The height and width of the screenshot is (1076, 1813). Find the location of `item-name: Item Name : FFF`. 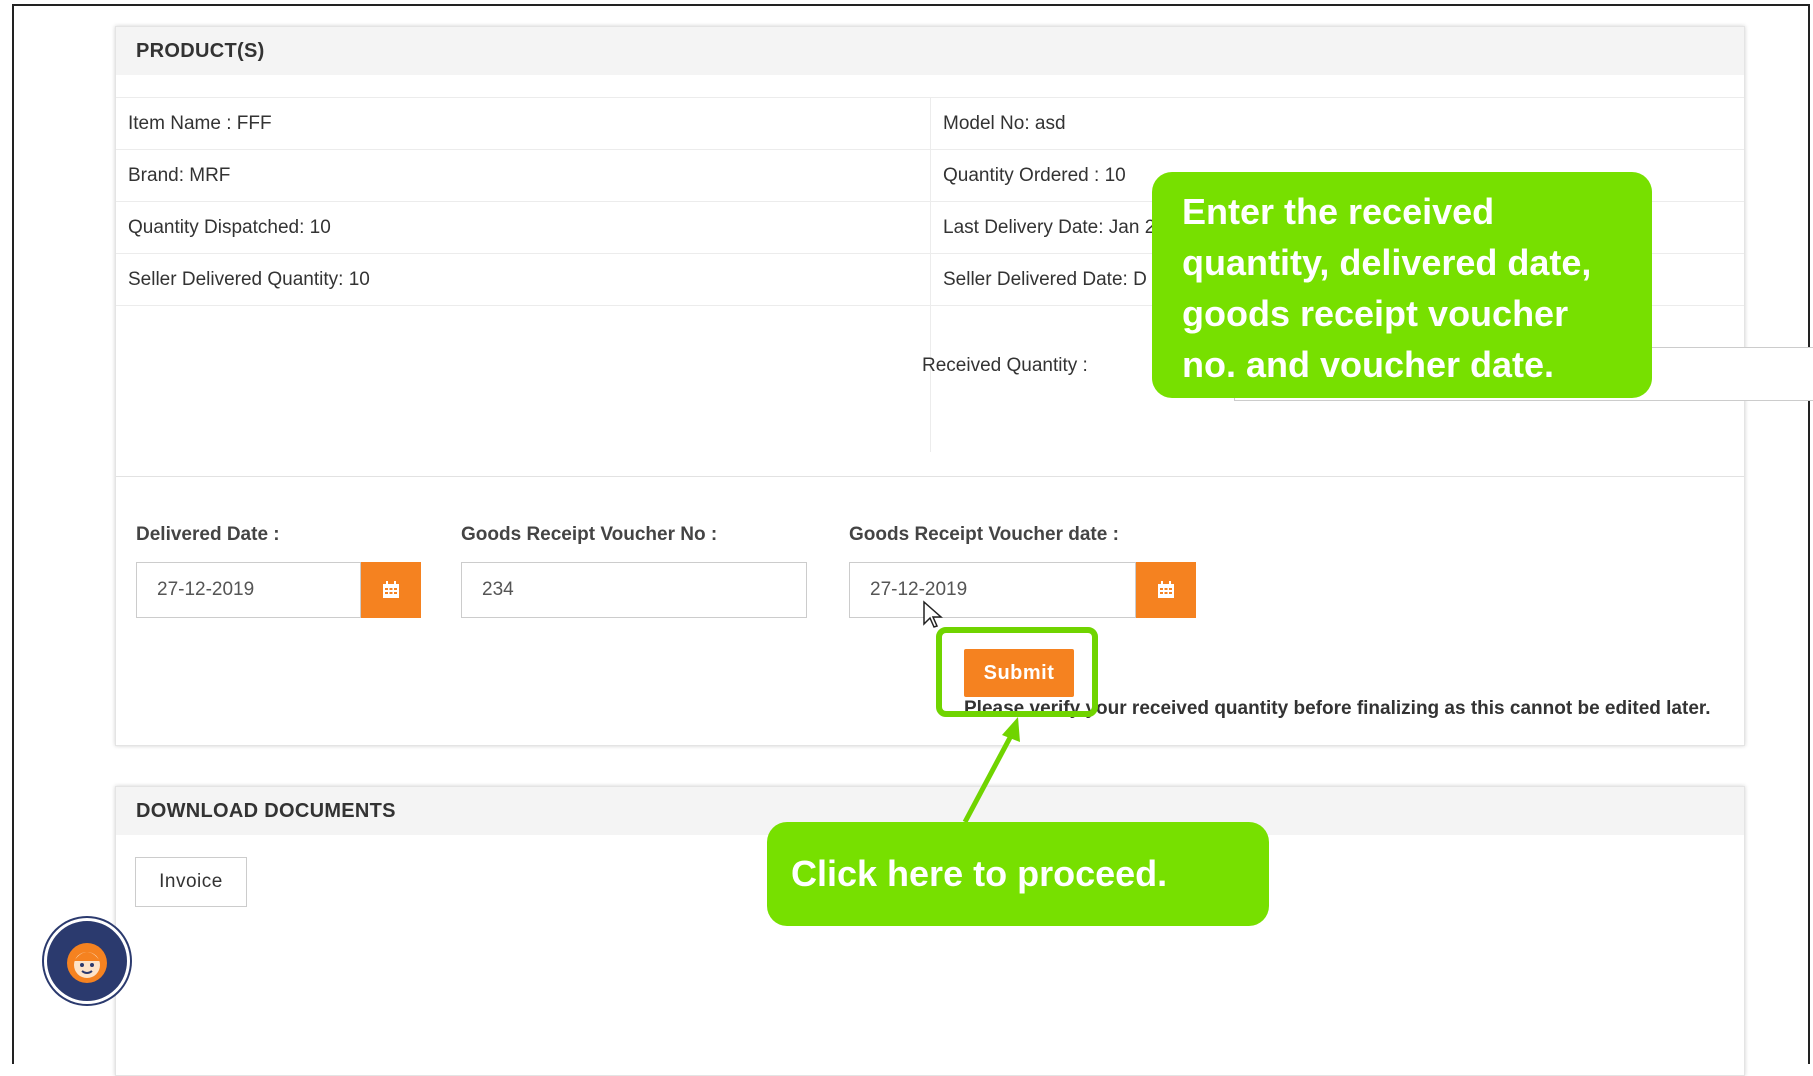

item-name: Item Name : FFF is located at coordinates (200, 123).